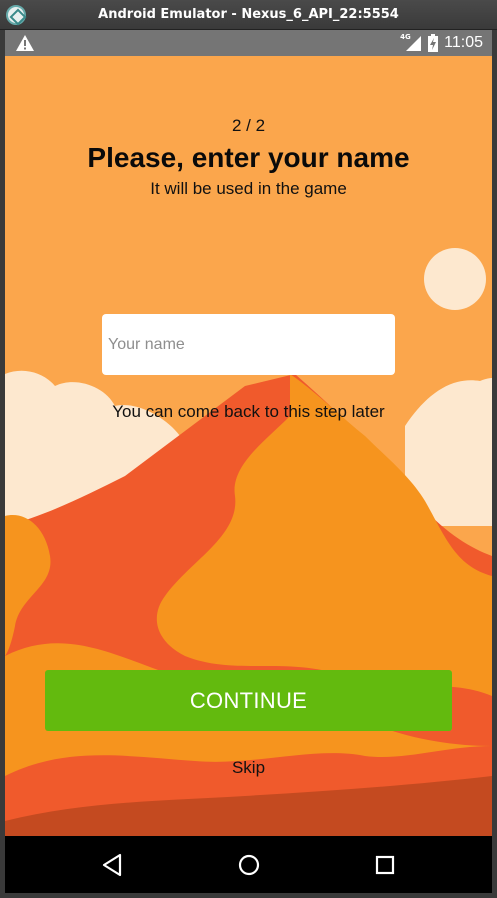 This screenshot has width=497, height=898. Describe the element at coordinates (248, 125) in the screenshot. I see `step-counter: 2 / 2` at that location.